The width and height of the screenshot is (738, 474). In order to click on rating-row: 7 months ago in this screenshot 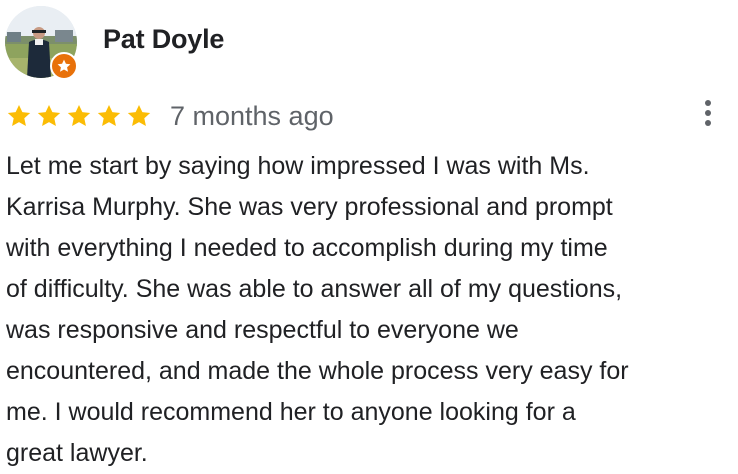, I will do `click(170, 116)`.